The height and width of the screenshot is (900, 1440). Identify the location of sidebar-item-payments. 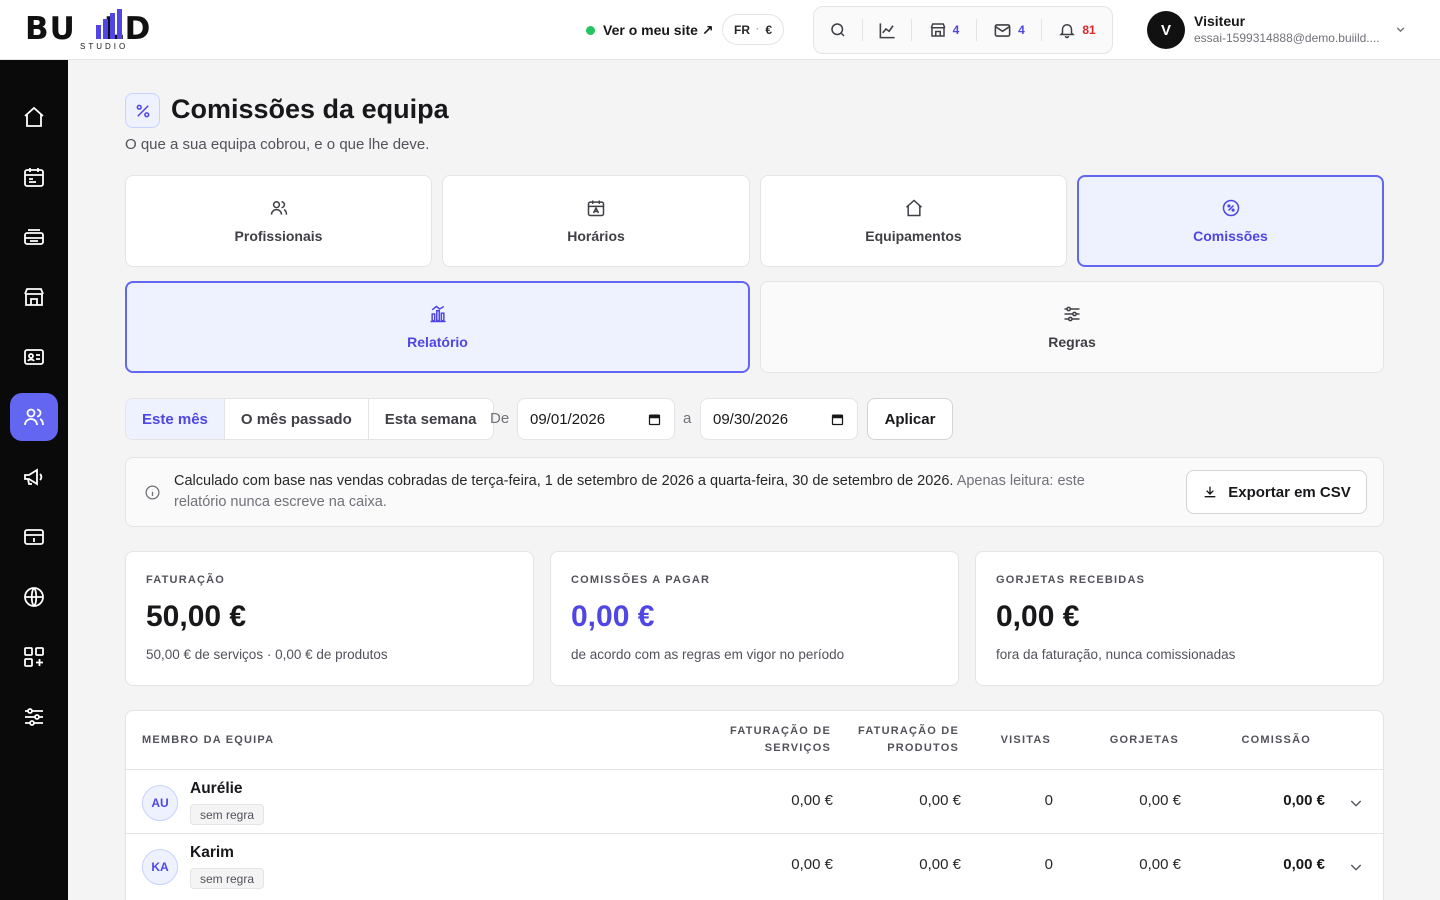
(34, 537).